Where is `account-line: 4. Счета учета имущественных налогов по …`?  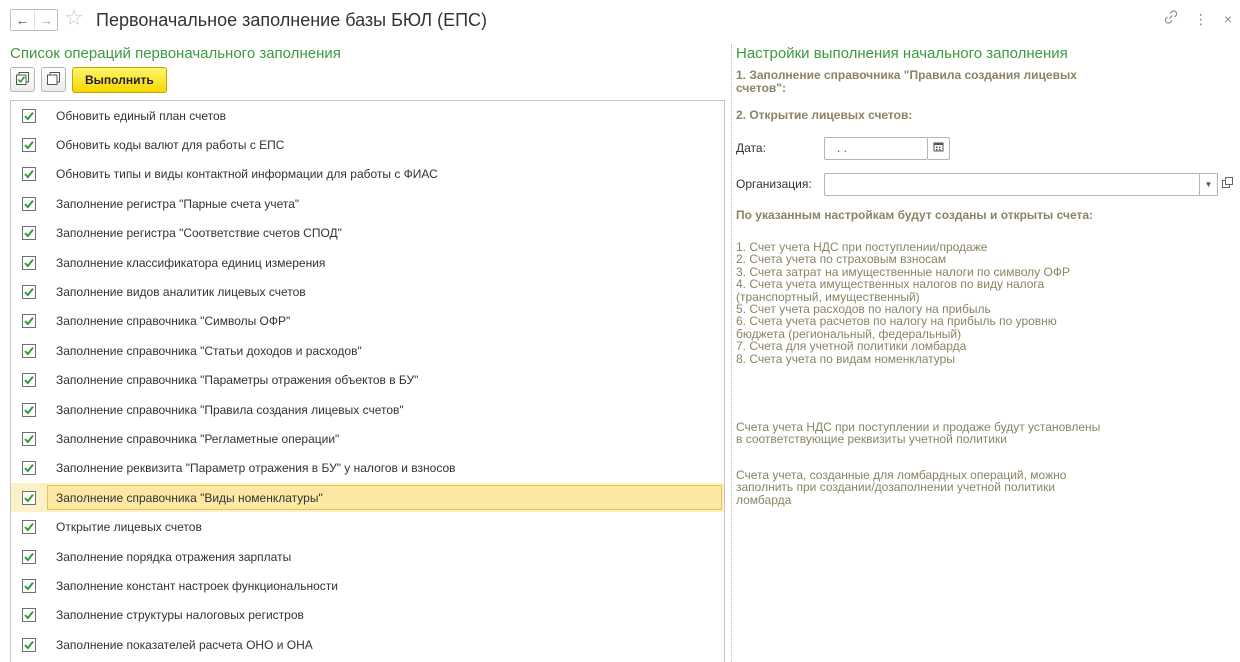 account-line: 4. Счета учета имущественных налогов по … is located at coordinates (890, 284).